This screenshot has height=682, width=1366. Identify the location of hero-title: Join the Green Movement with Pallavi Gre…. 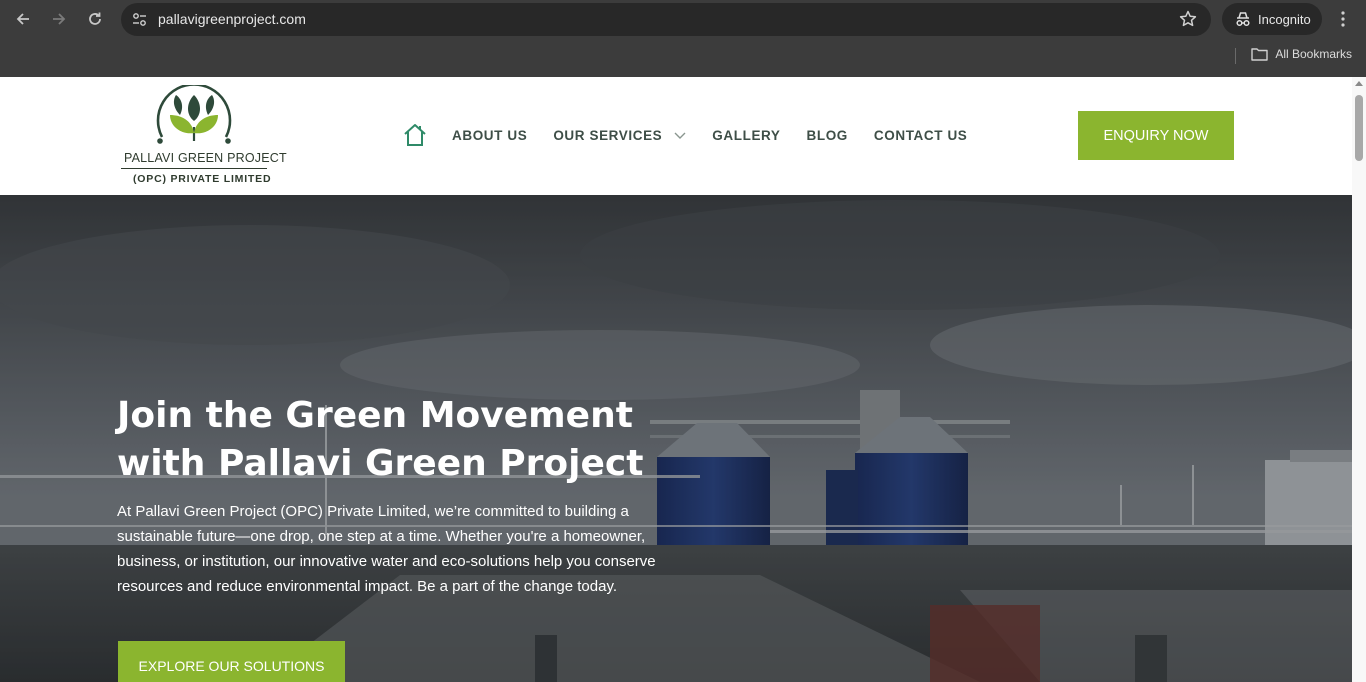
(397, 440).